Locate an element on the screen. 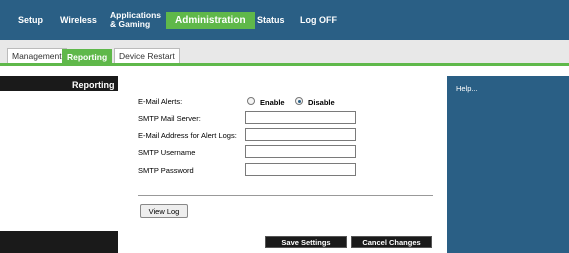 The image size is (569, 253). email-address-label: E-Mail Address for Alert Logs: is located at coordinates (187, 135).